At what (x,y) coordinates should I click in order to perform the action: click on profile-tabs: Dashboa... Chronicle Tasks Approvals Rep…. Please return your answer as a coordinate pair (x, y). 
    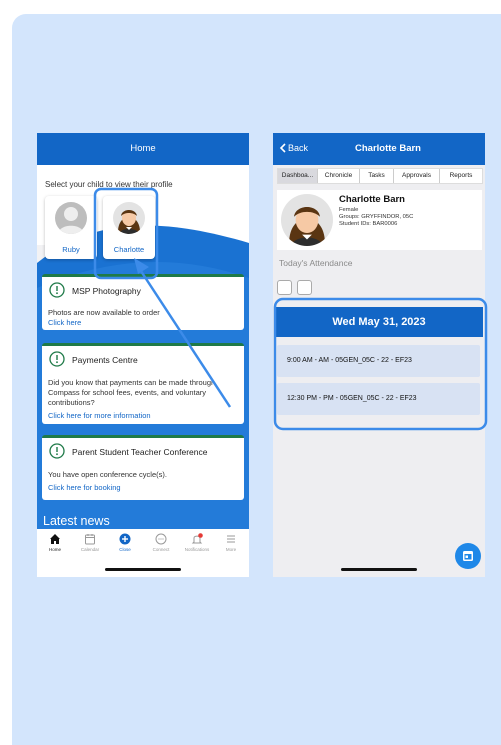
    Looking at the image, I should click on (380, 176).